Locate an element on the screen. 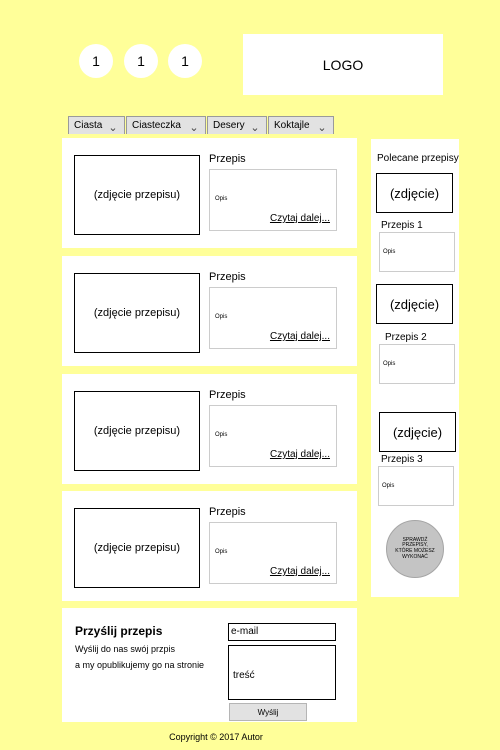 The height and width of the screenshot is (750, 500). counter-badge-1: 1 is located at coordinates (96, 61).